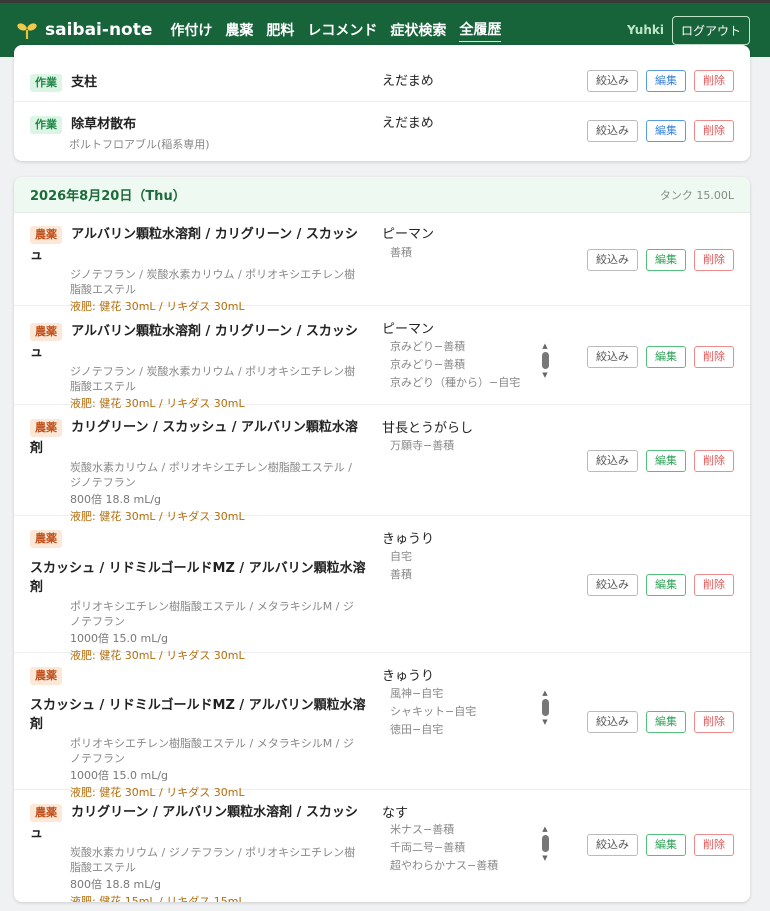  I want to click on crop-name: ピーマン, so click(408, 234).